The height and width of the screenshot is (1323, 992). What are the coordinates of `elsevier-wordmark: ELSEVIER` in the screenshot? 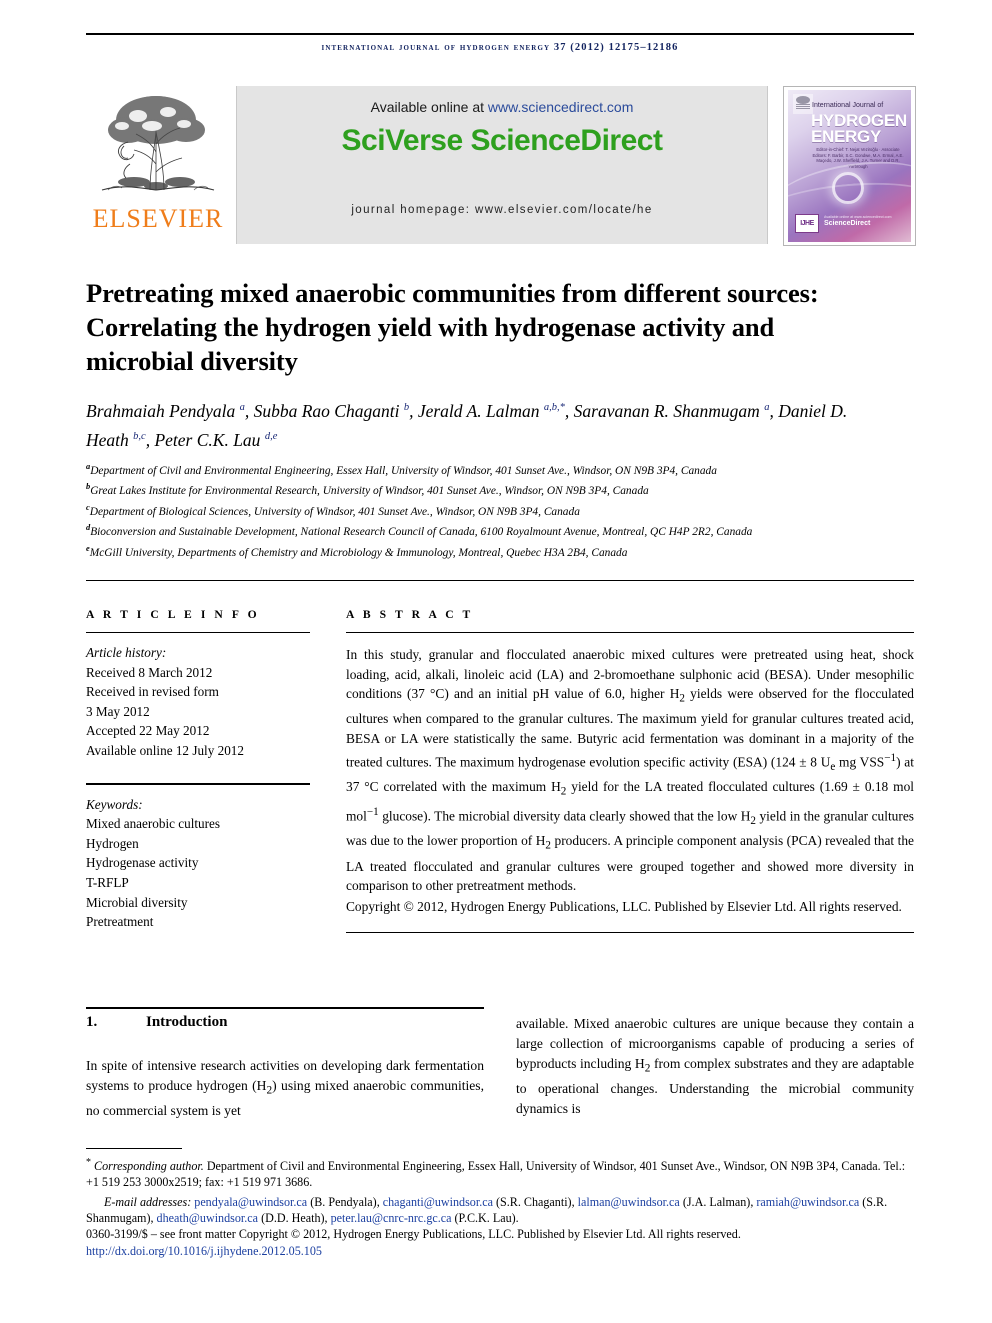 It's located at (158, 218).